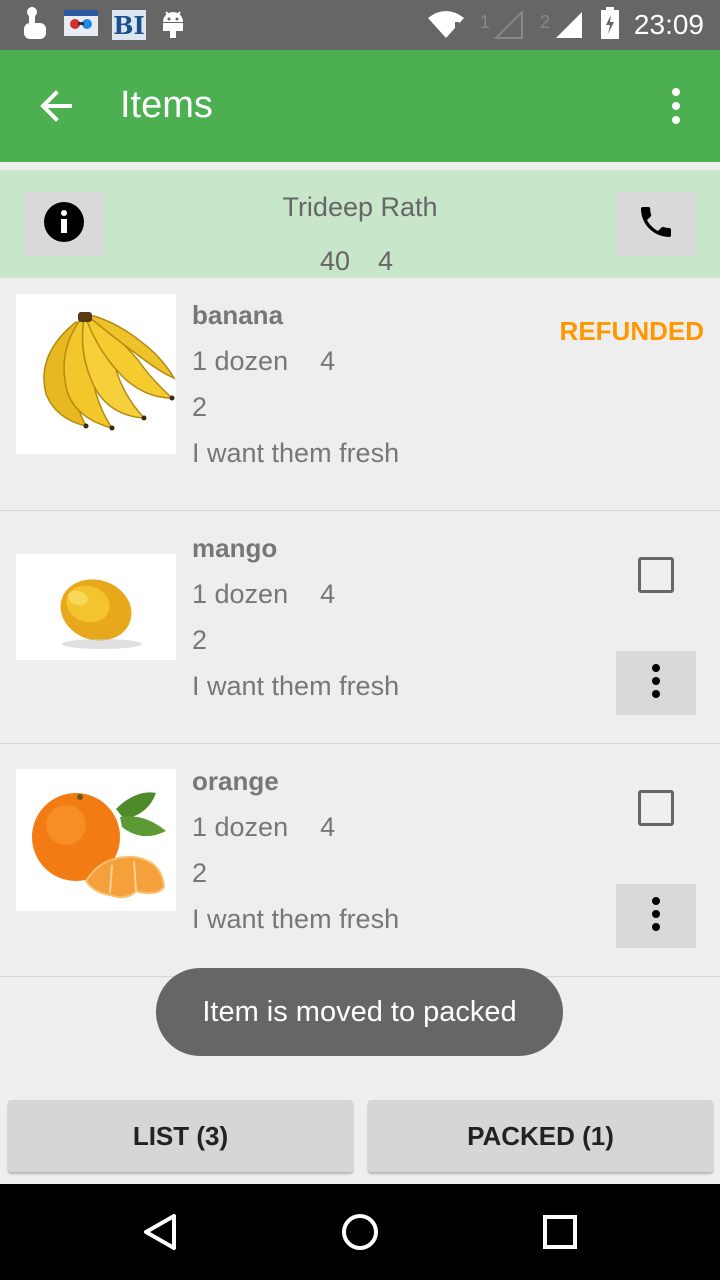 This screenshot has height=1280, width=720. Describe the element at coordinates (96, 374) in the screenshot. I see `banana-image` at that location.